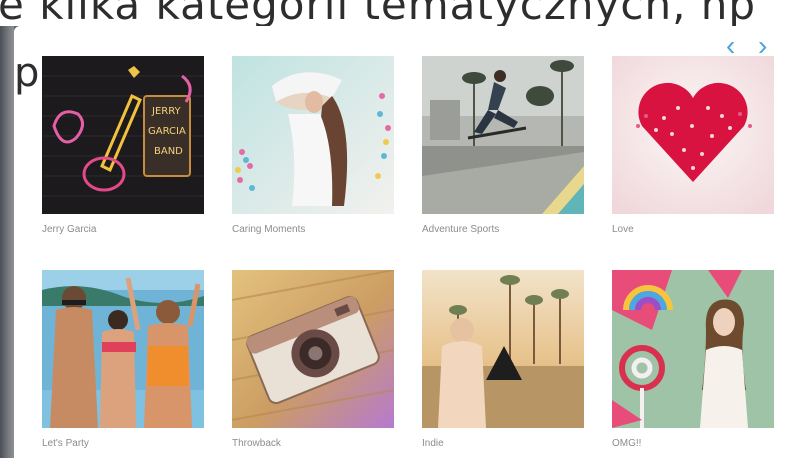 The width and height of the screenshot is (793, 458). What do you see at coordinates (65, 443) in the screenshot?
I see `category-label: Let's Party` at bounding box center [65, 443].